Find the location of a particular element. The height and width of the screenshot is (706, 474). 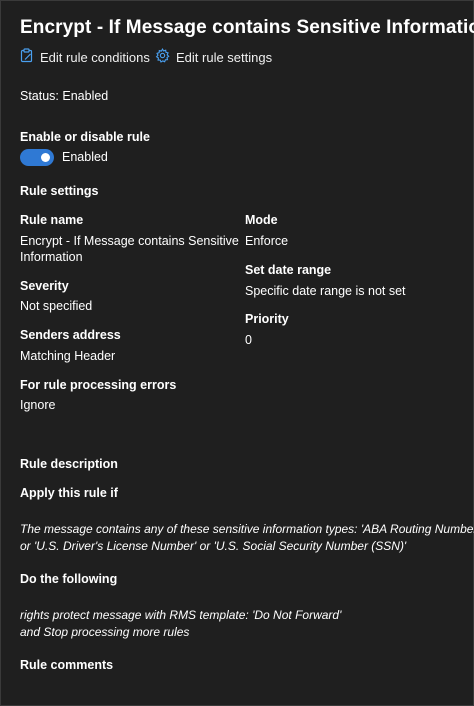

enable-disable-heading: Enable or disable rule is located at coordinates (85, 137).